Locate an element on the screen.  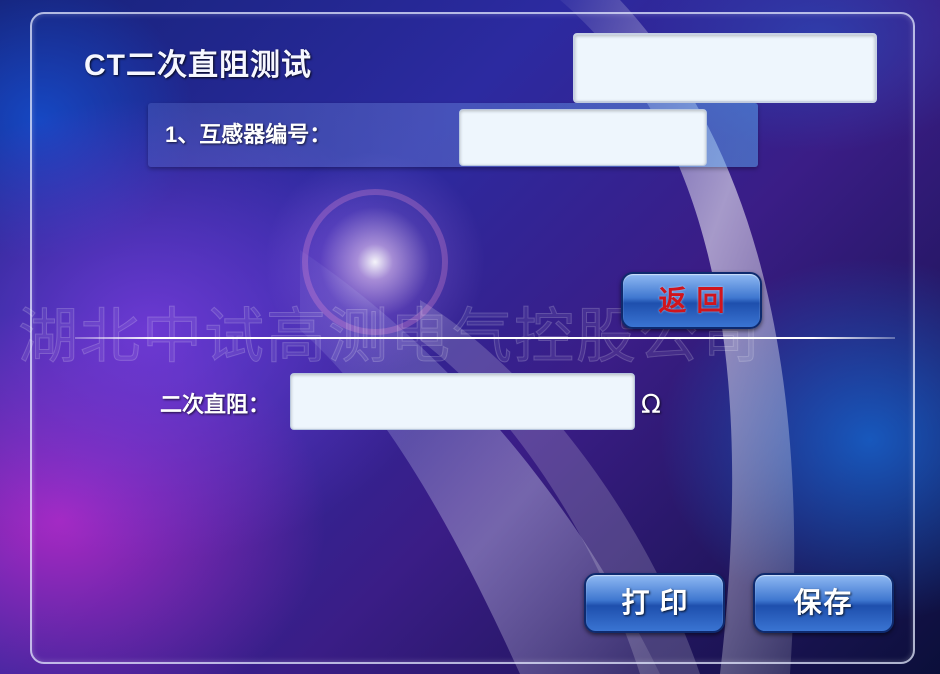
transformer-number-label: 1、互感器编号： is located at coordinates (248, 134).